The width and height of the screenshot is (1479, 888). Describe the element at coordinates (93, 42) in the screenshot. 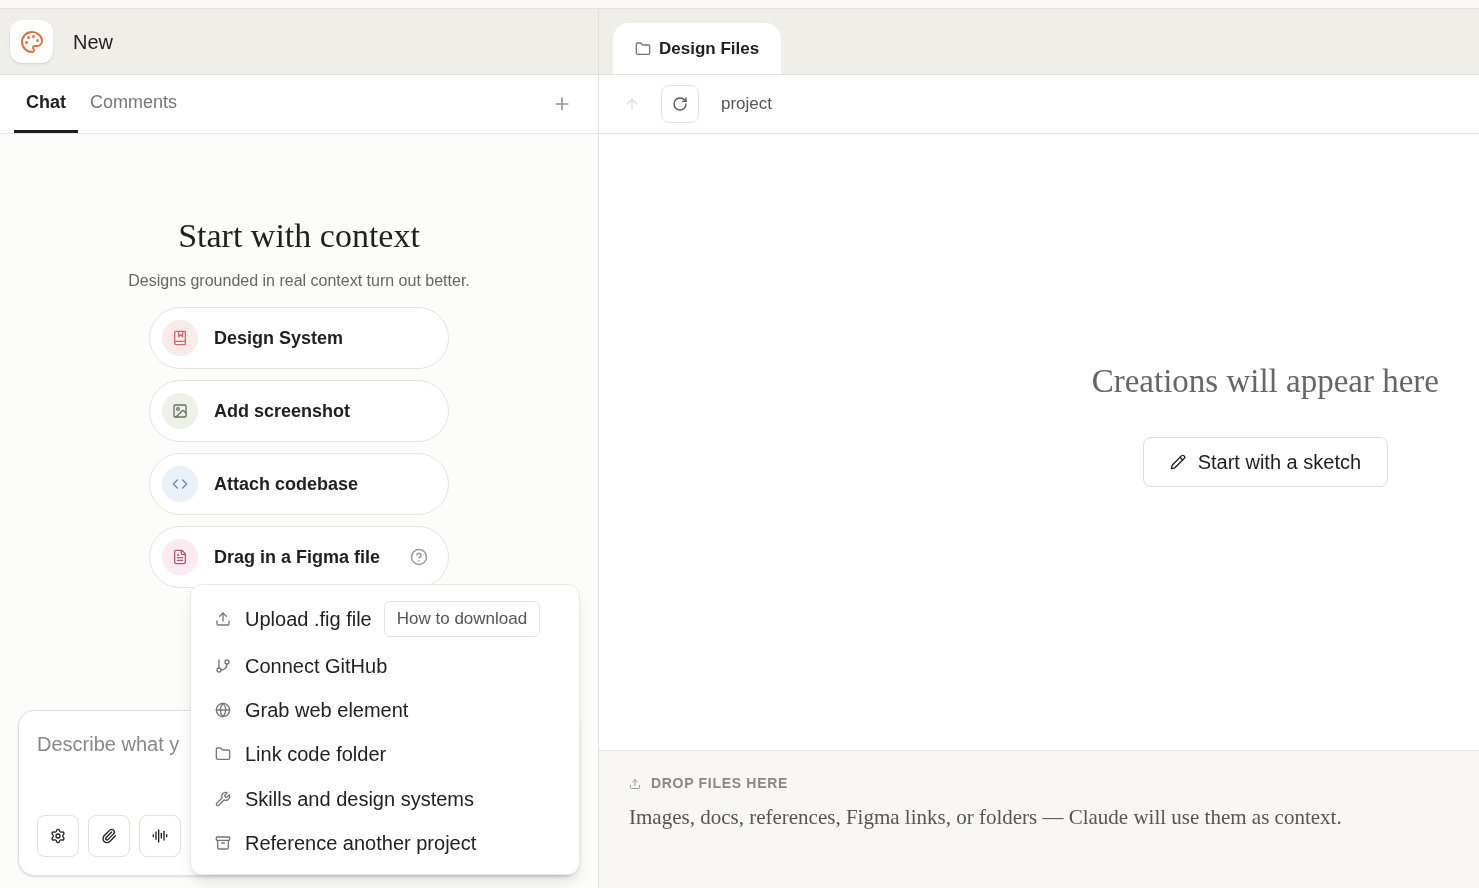

I see `project-title: New` at that location.